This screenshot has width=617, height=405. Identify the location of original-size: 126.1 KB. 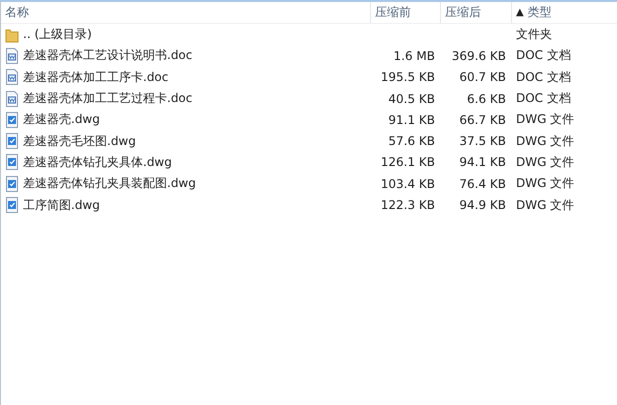
(407, 162).